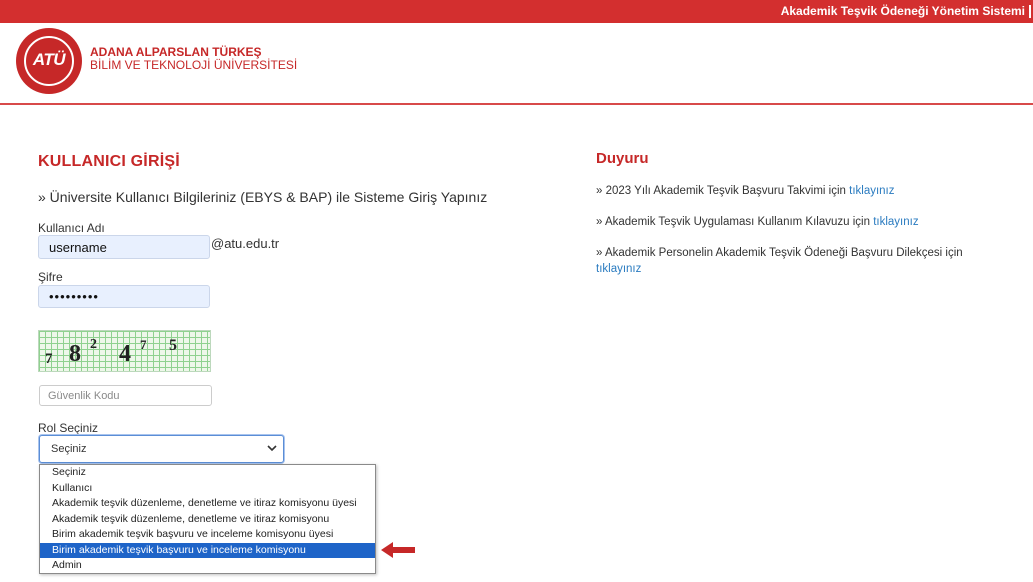 The width and height of the screenshot is (1033, 582). I want to click on login-title: KULLANICI GİRİŞİ, so click(109, 161).